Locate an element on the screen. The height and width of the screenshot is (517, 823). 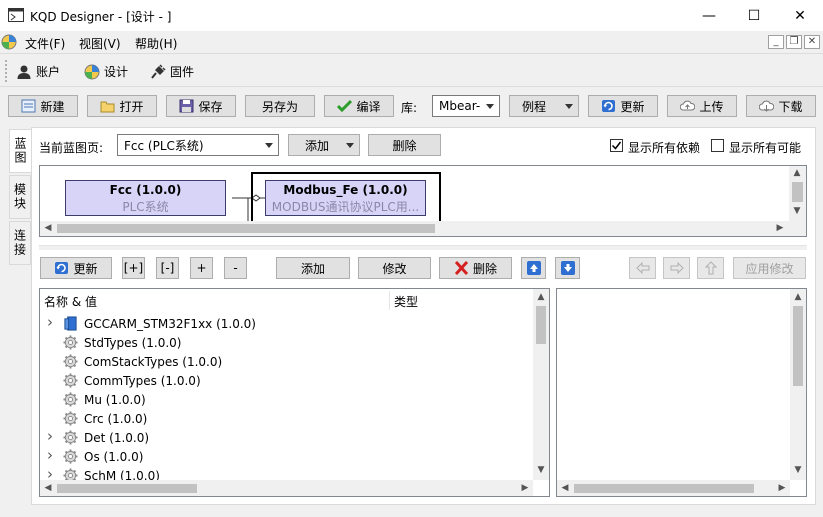
examples-dropdown: 例程 is located at coordinates (544, 106).